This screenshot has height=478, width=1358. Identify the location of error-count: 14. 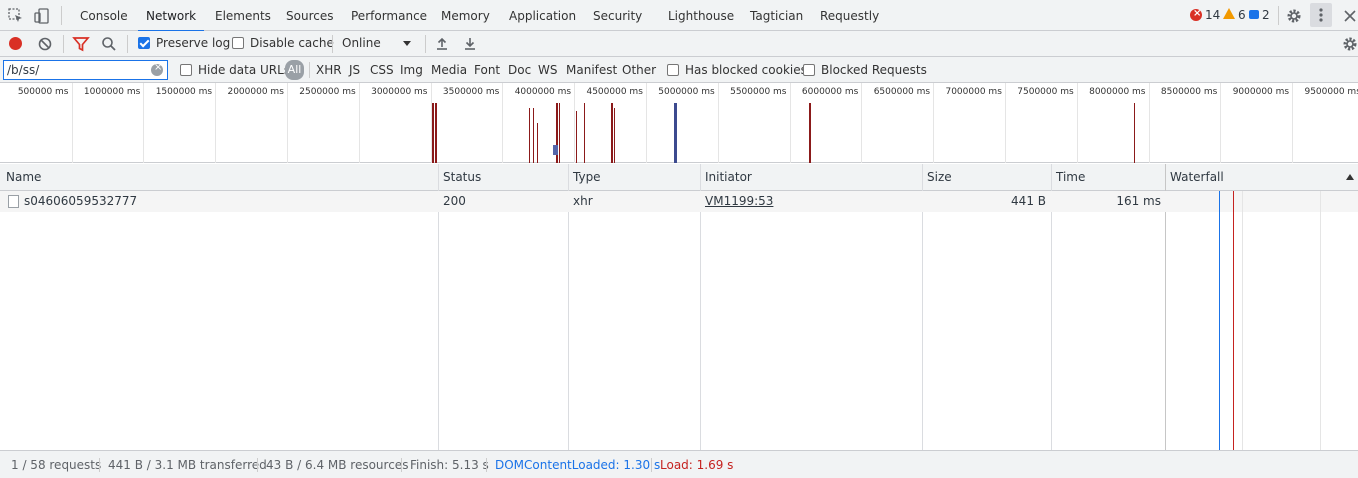
(1212, 15).